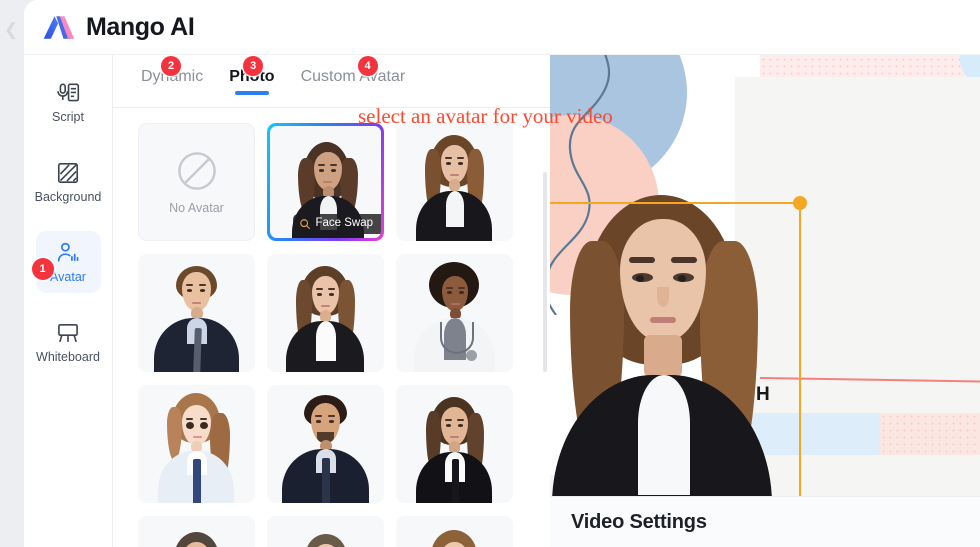  Describe the element at coordinates (140, 26) in the screenshot. I see `brand-name: Mango AI` at that location.